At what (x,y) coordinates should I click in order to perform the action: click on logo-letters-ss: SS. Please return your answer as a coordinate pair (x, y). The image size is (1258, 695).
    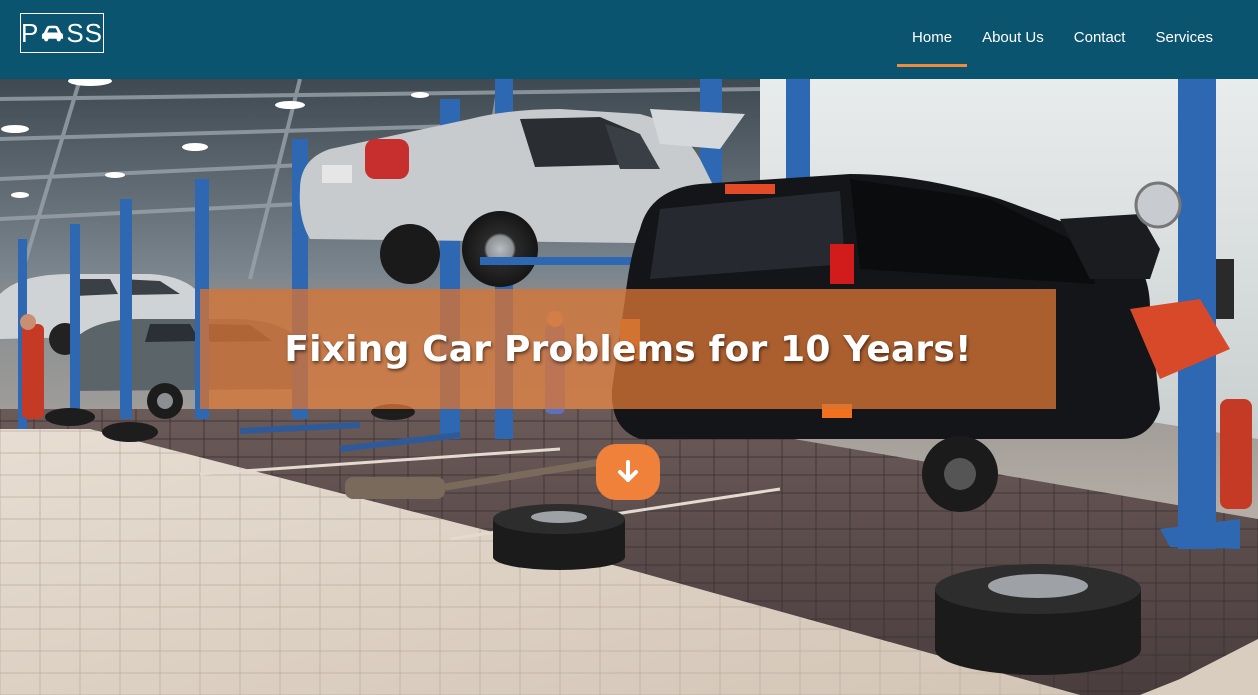
    Looking at the image, I should click on (84, 33).